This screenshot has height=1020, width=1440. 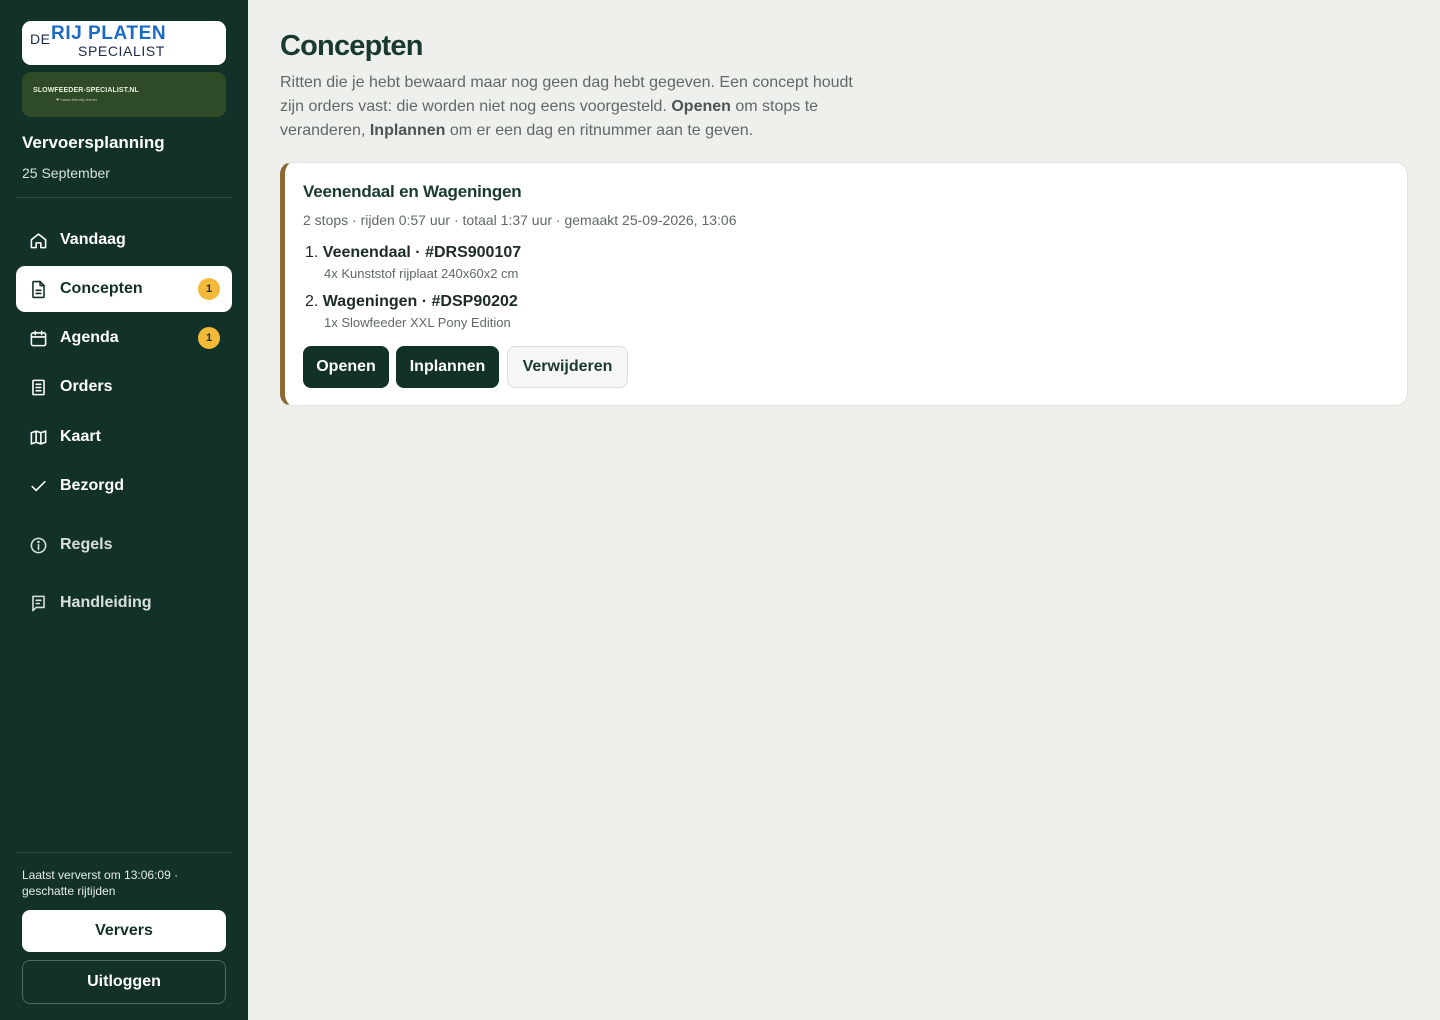 I want to click on logo-specialist-text: SPECIALIST, so click(x=121, y=51).